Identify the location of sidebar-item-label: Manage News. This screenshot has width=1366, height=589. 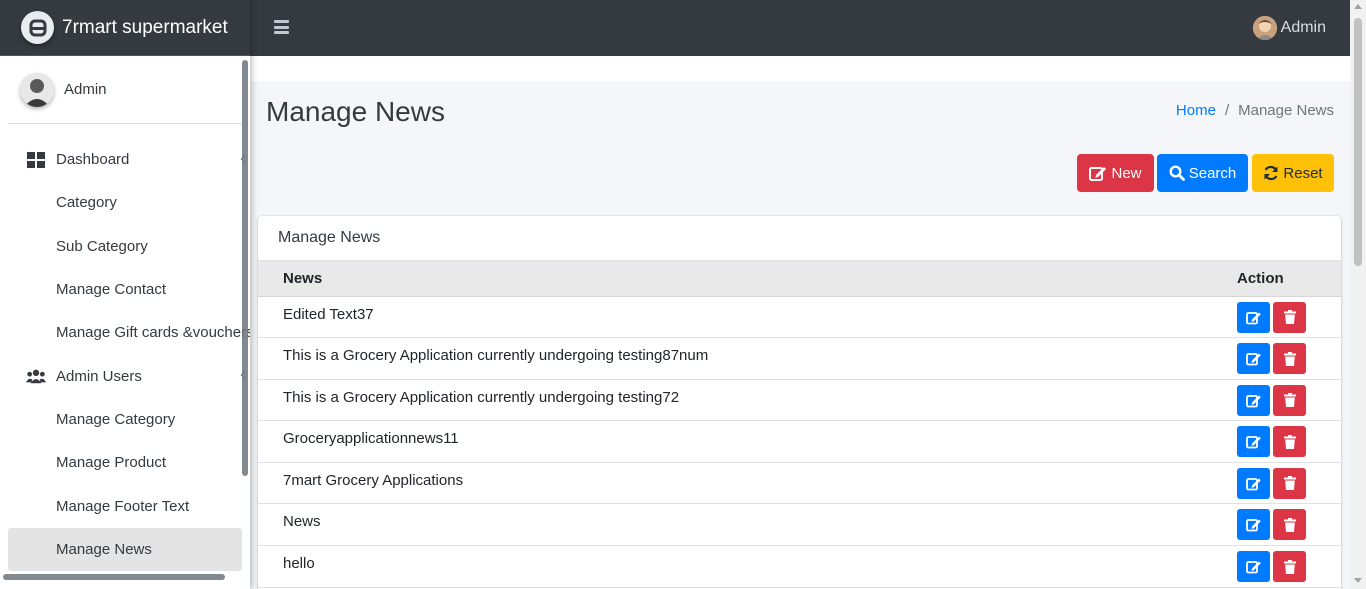
(104, 549).